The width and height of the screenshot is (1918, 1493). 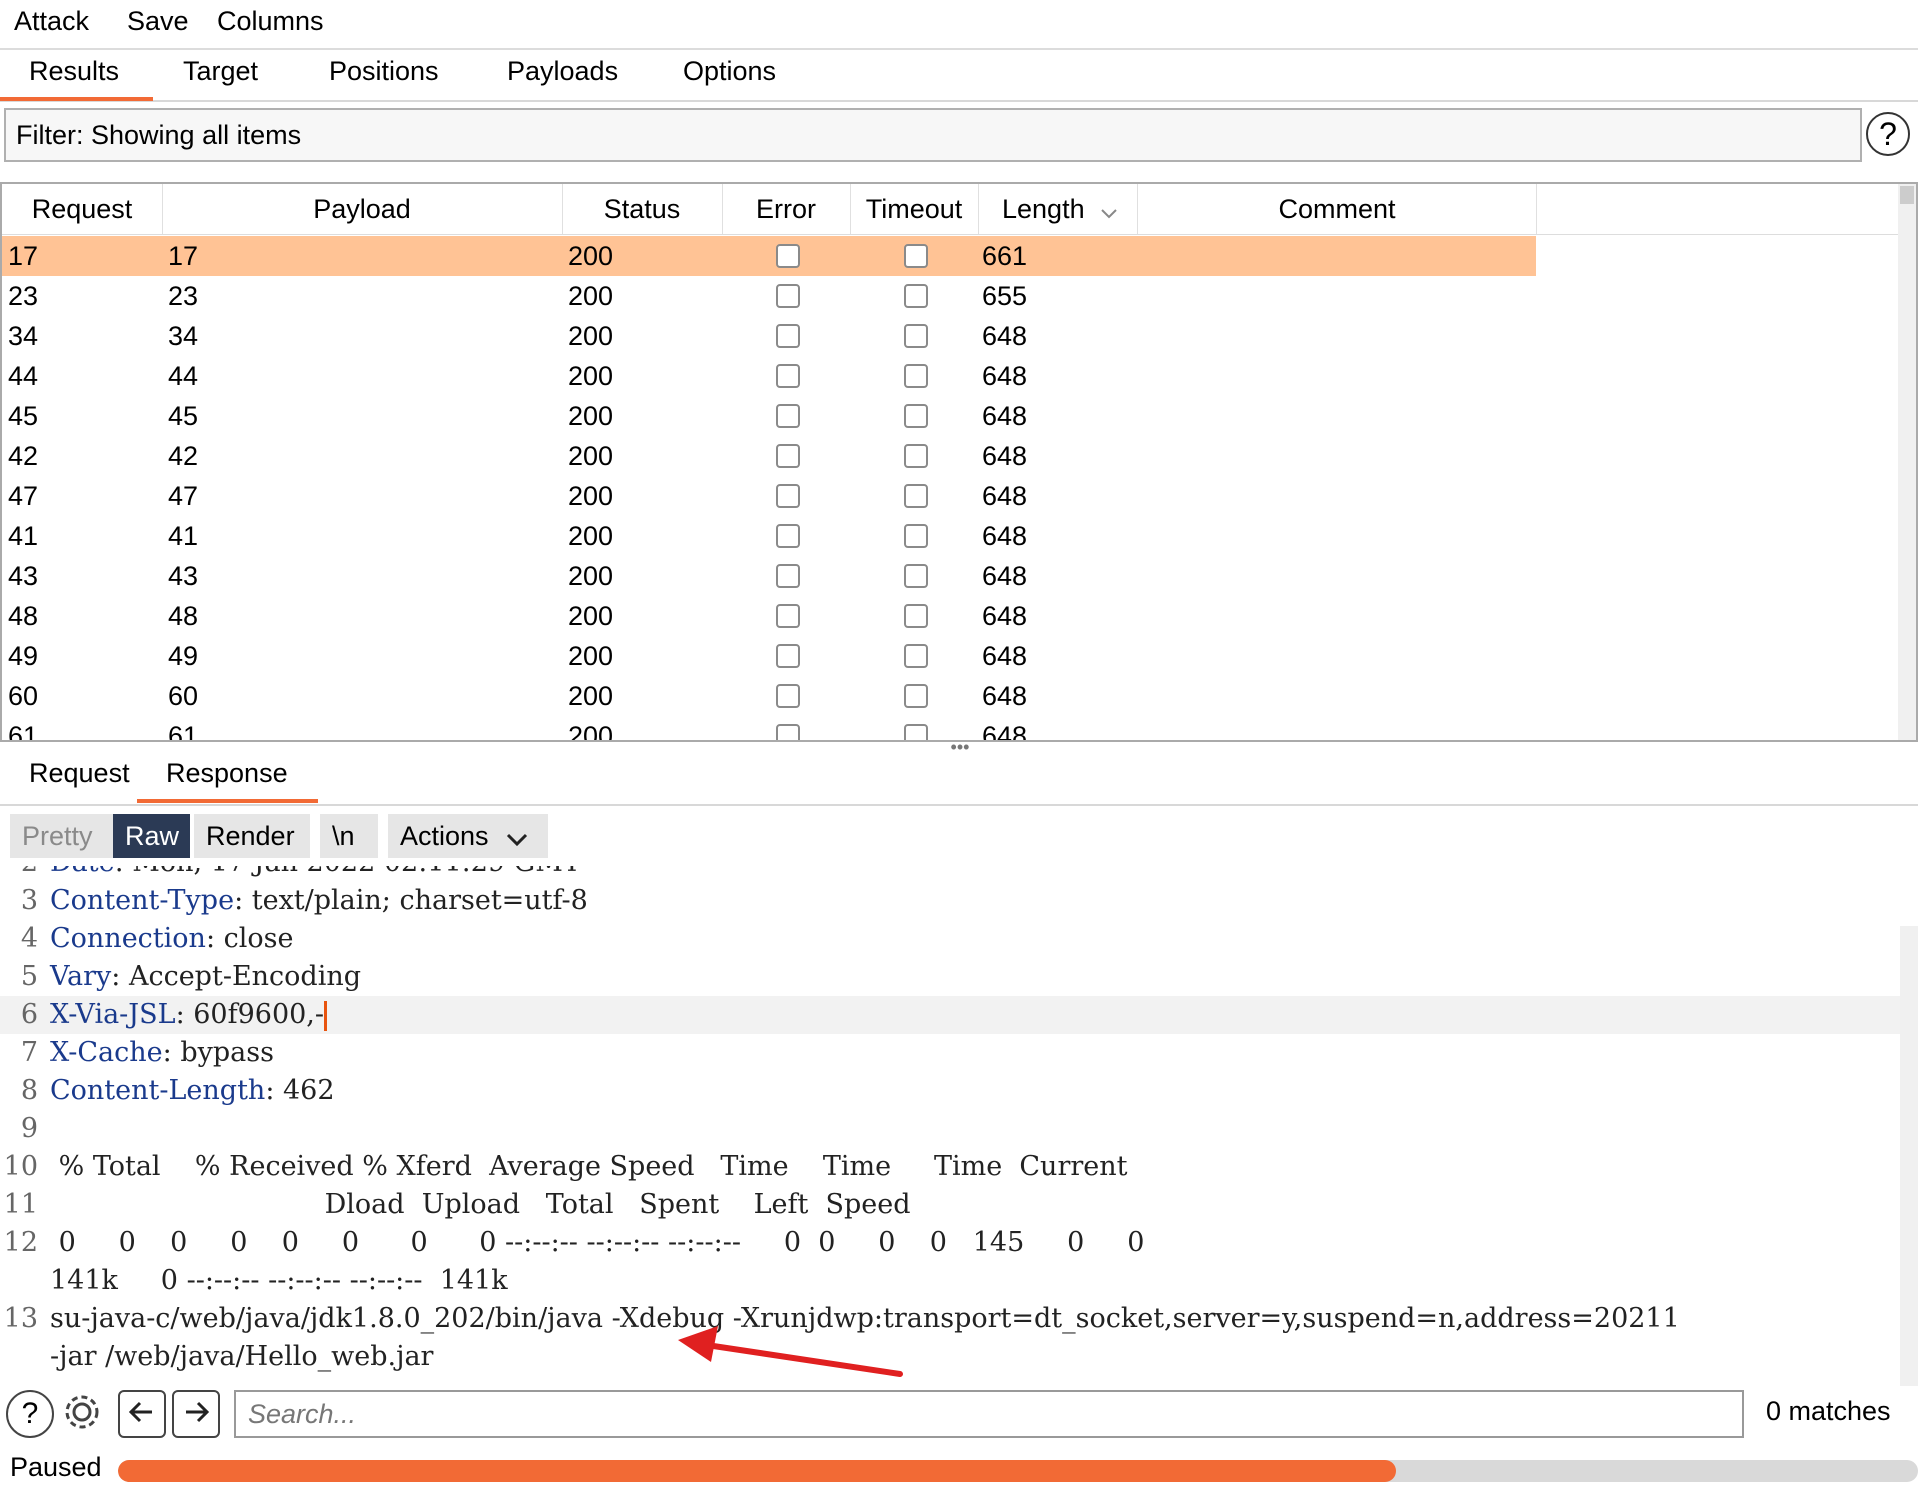 What do you see at coordinates (19, 874) in the screenshot?
I see `line-number: 2` at bounding box center [19, 874].